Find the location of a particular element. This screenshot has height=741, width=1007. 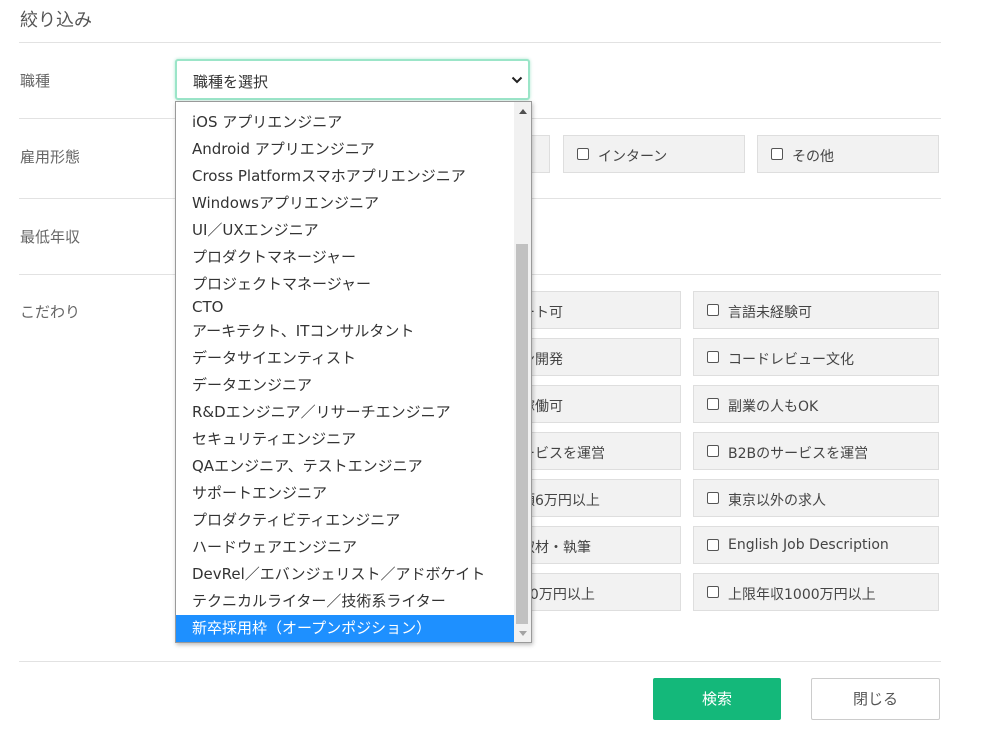

dropdown-option: サポートエンジニア is located at coordinates (345, 493).